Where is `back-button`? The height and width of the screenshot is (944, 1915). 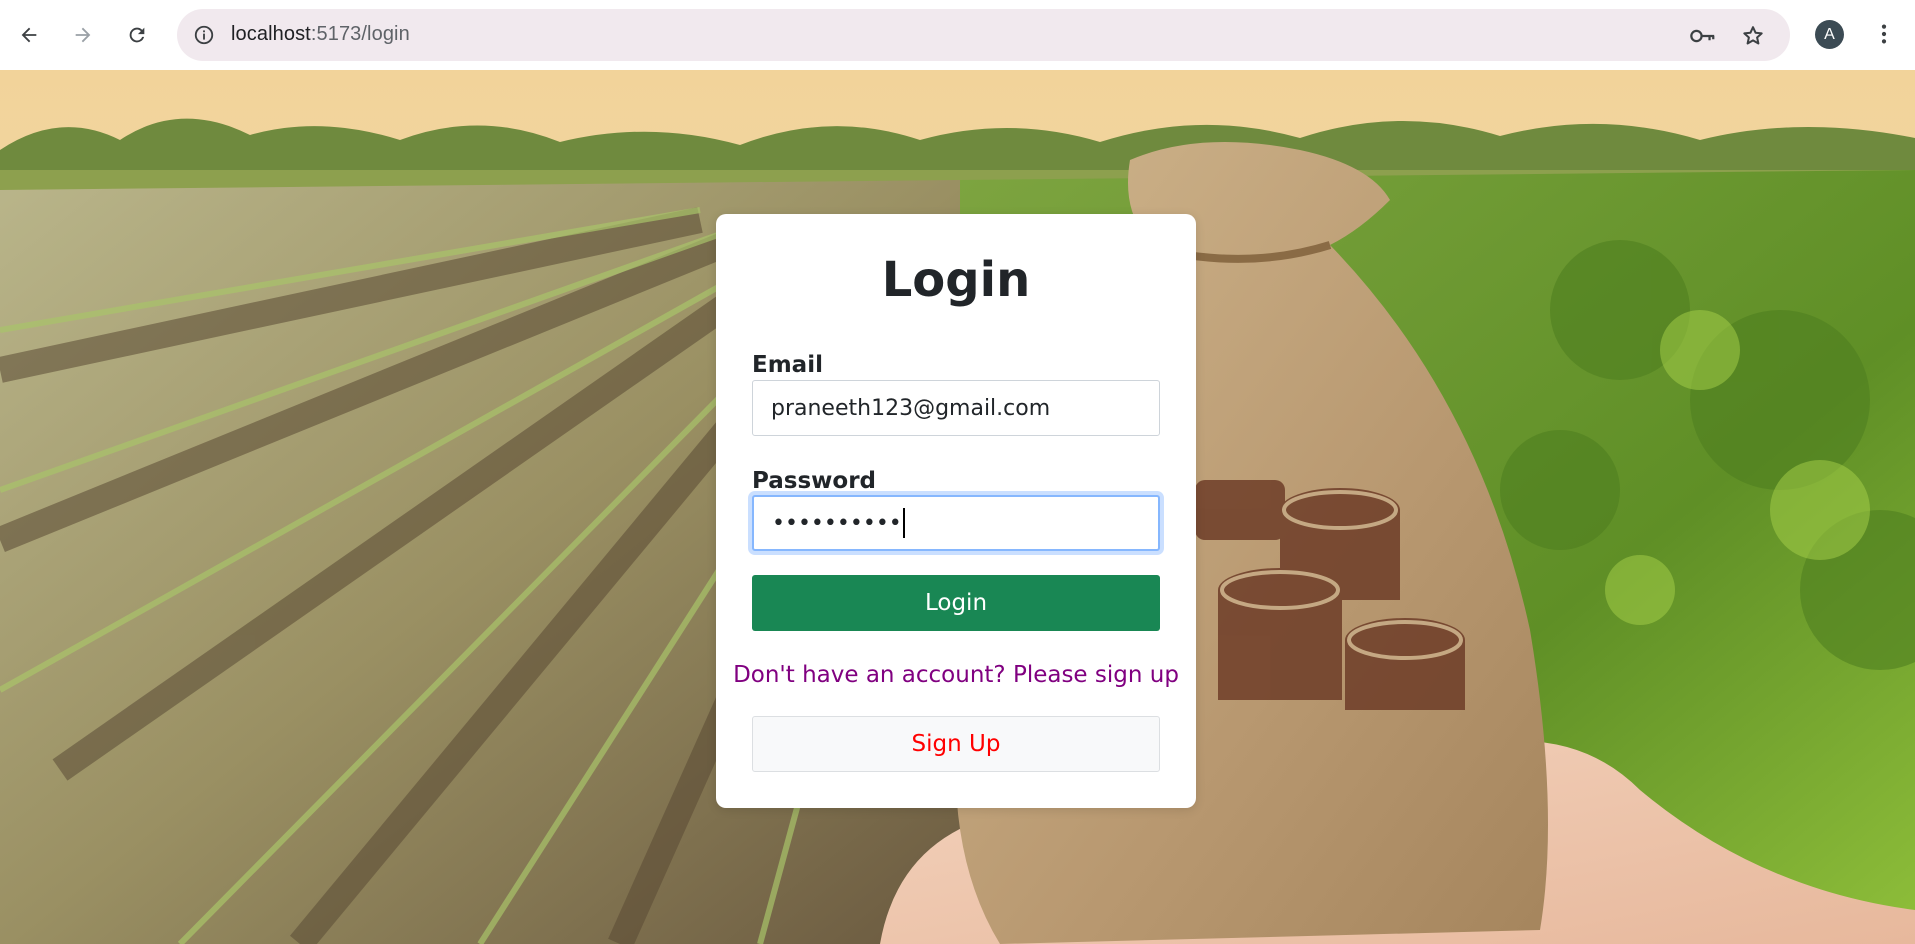
back-button is located at coordinates (29, 35).